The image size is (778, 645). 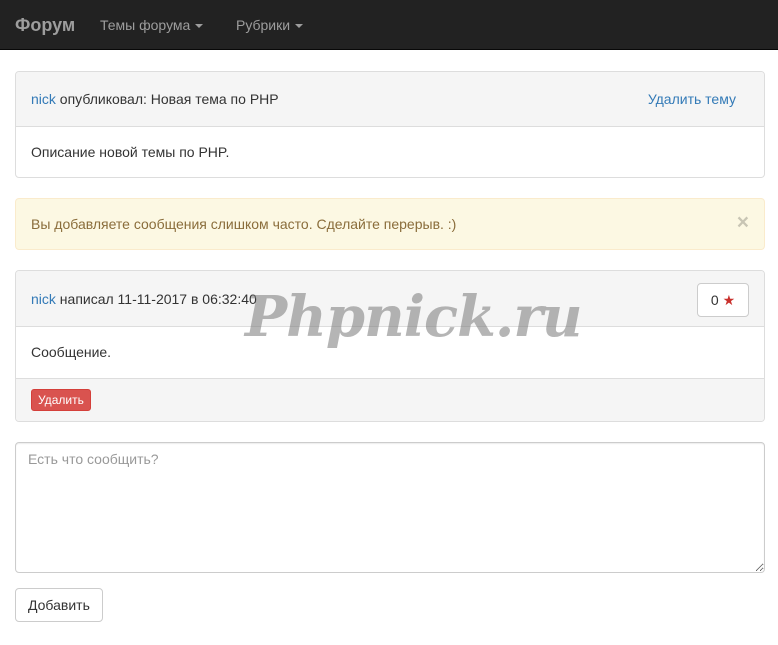 What do you see at coordinates (156, 299) in the screenshot?
I see `post-written-text: написал 11-11-2017 в 06:32:40` at bounding box center [156, 299].